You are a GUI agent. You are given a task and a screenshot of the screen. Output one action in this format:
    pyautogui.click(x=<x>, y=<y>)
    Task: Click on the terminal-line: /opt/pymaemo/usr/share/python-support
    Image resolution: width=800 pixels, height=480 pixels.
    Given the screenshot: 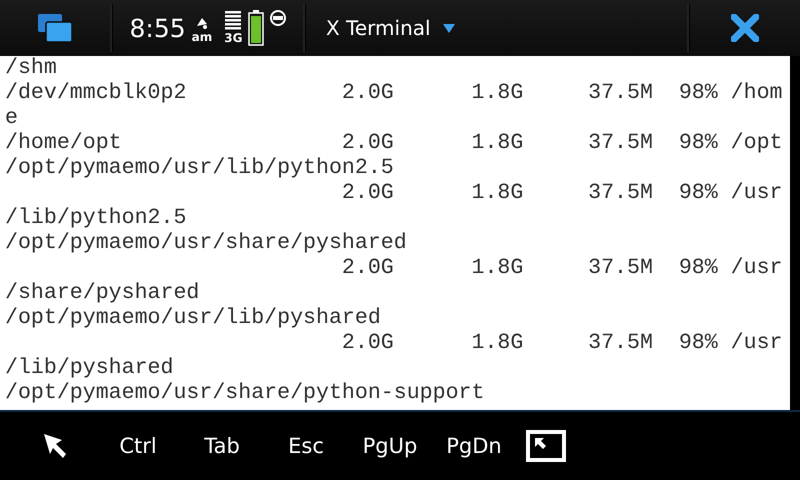 What is the action you would take?
    pyautogui.click(x=245, y=393)
    